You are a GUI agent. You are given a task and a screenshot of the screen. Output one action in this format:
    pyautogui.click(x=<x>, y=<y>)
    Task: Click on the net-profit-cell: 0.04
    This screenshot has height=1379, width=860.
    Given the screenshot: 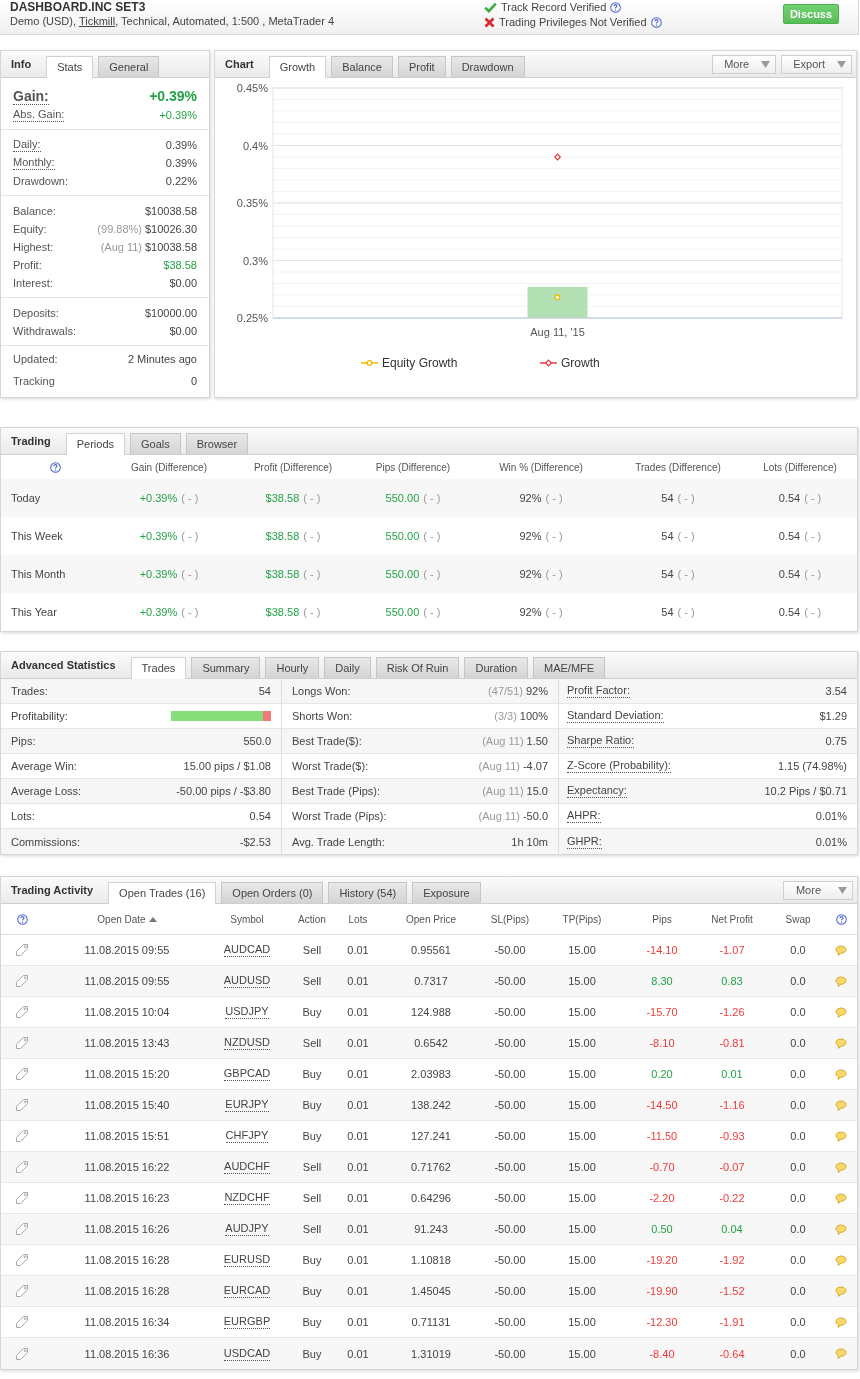 What is the action you would take?
    pyautogui.click(x=732, y=1229)
    